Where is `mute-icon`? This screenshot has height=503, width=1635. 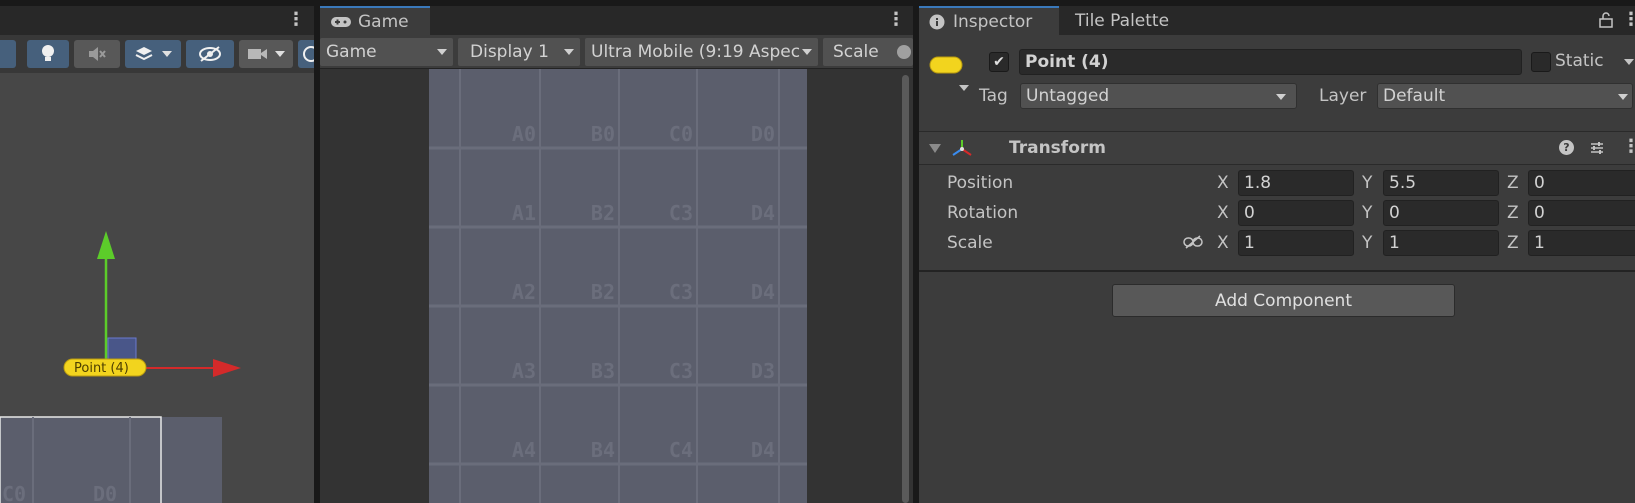 mute-icon is located at coordinates (97, 54).